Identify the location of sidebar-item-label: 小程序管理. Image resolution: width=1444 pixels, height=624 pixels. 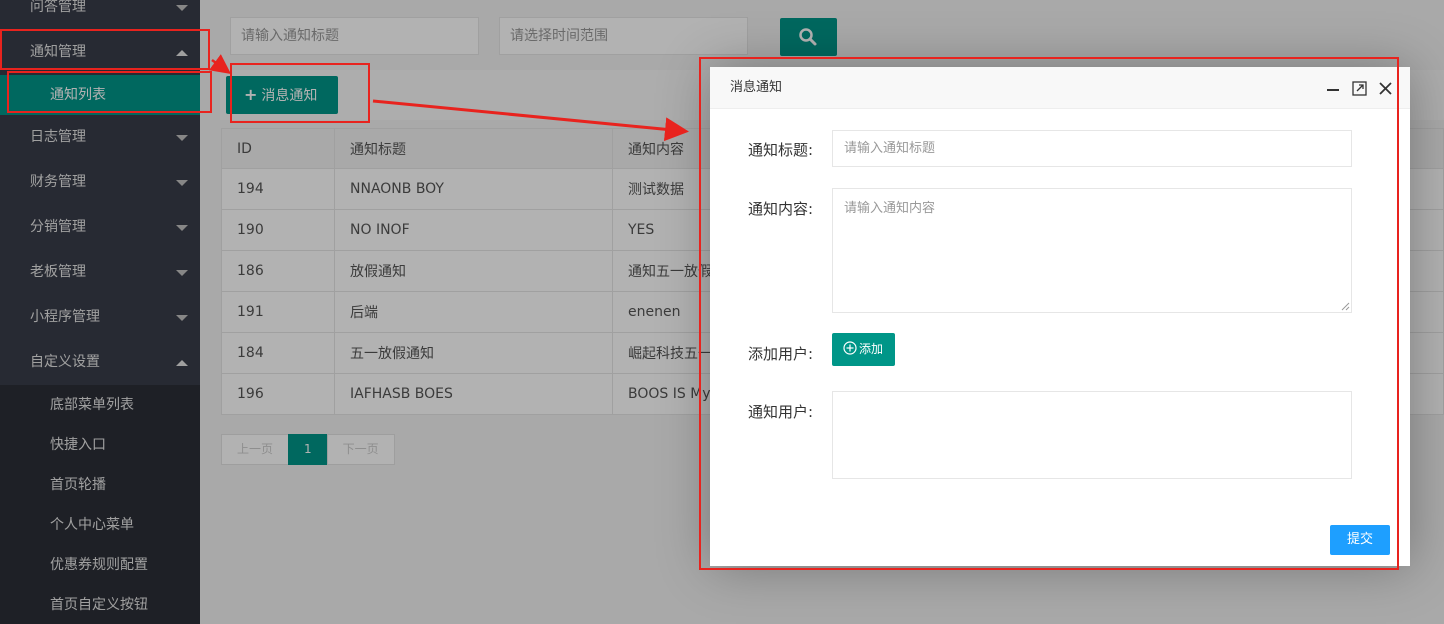
(65, 317).